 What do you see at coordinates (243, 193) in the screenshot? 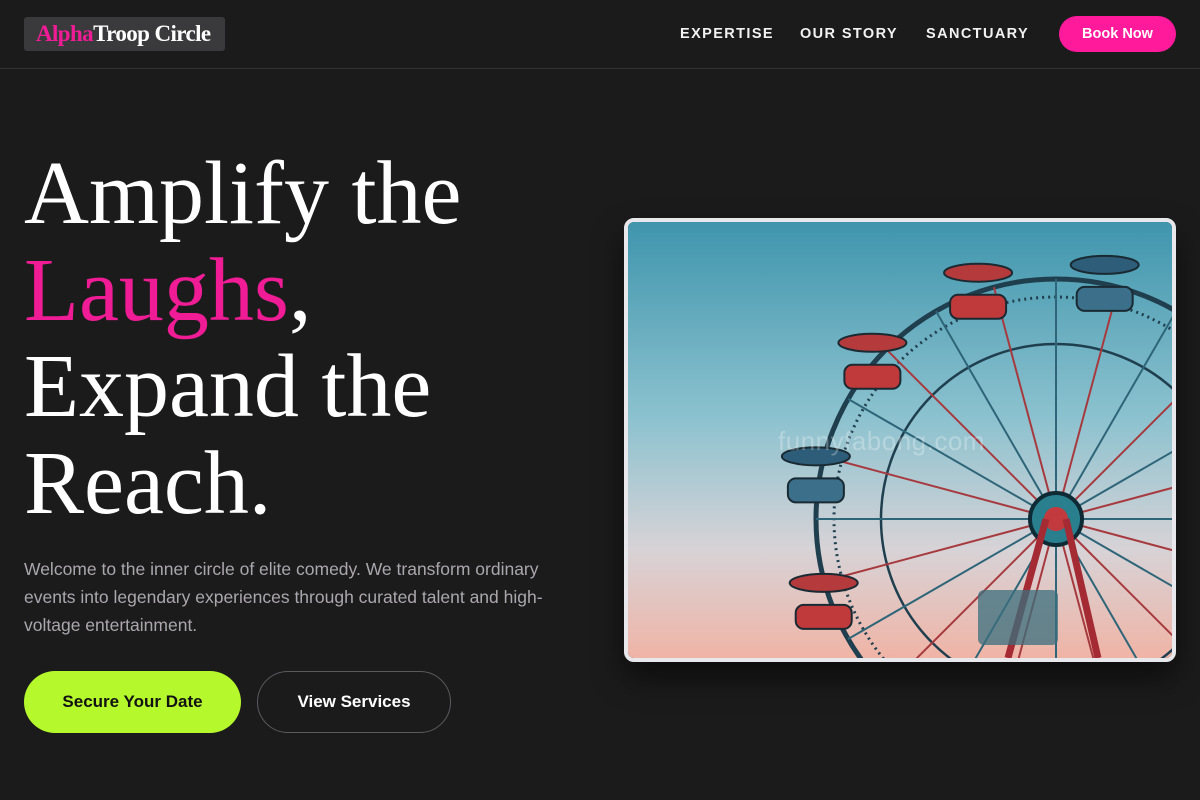
I see `hero-title-line-1: Amplify the` at bounding box center [243, 193].